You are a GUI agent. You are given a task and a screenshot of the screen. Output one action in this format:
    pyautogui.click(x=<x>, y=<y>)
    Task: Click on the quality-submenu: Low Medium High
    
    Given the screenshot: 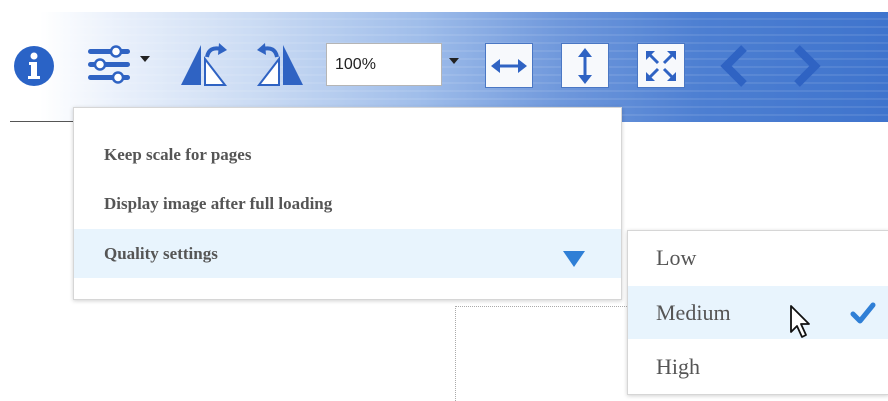 What is the action you would take?
    pyautogui.click(x=757, y=312)
    